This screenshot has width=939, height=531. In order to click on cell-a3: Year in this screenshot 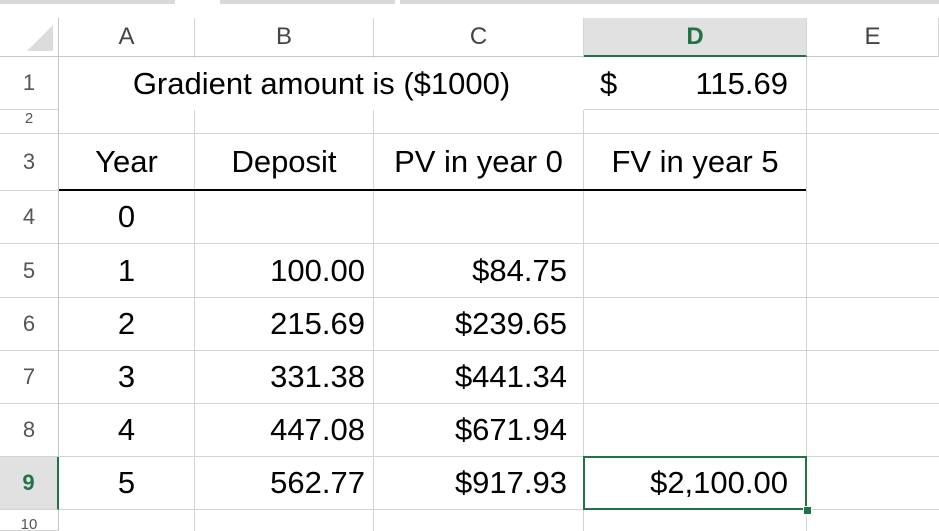, I will do `click(126, 161)`.